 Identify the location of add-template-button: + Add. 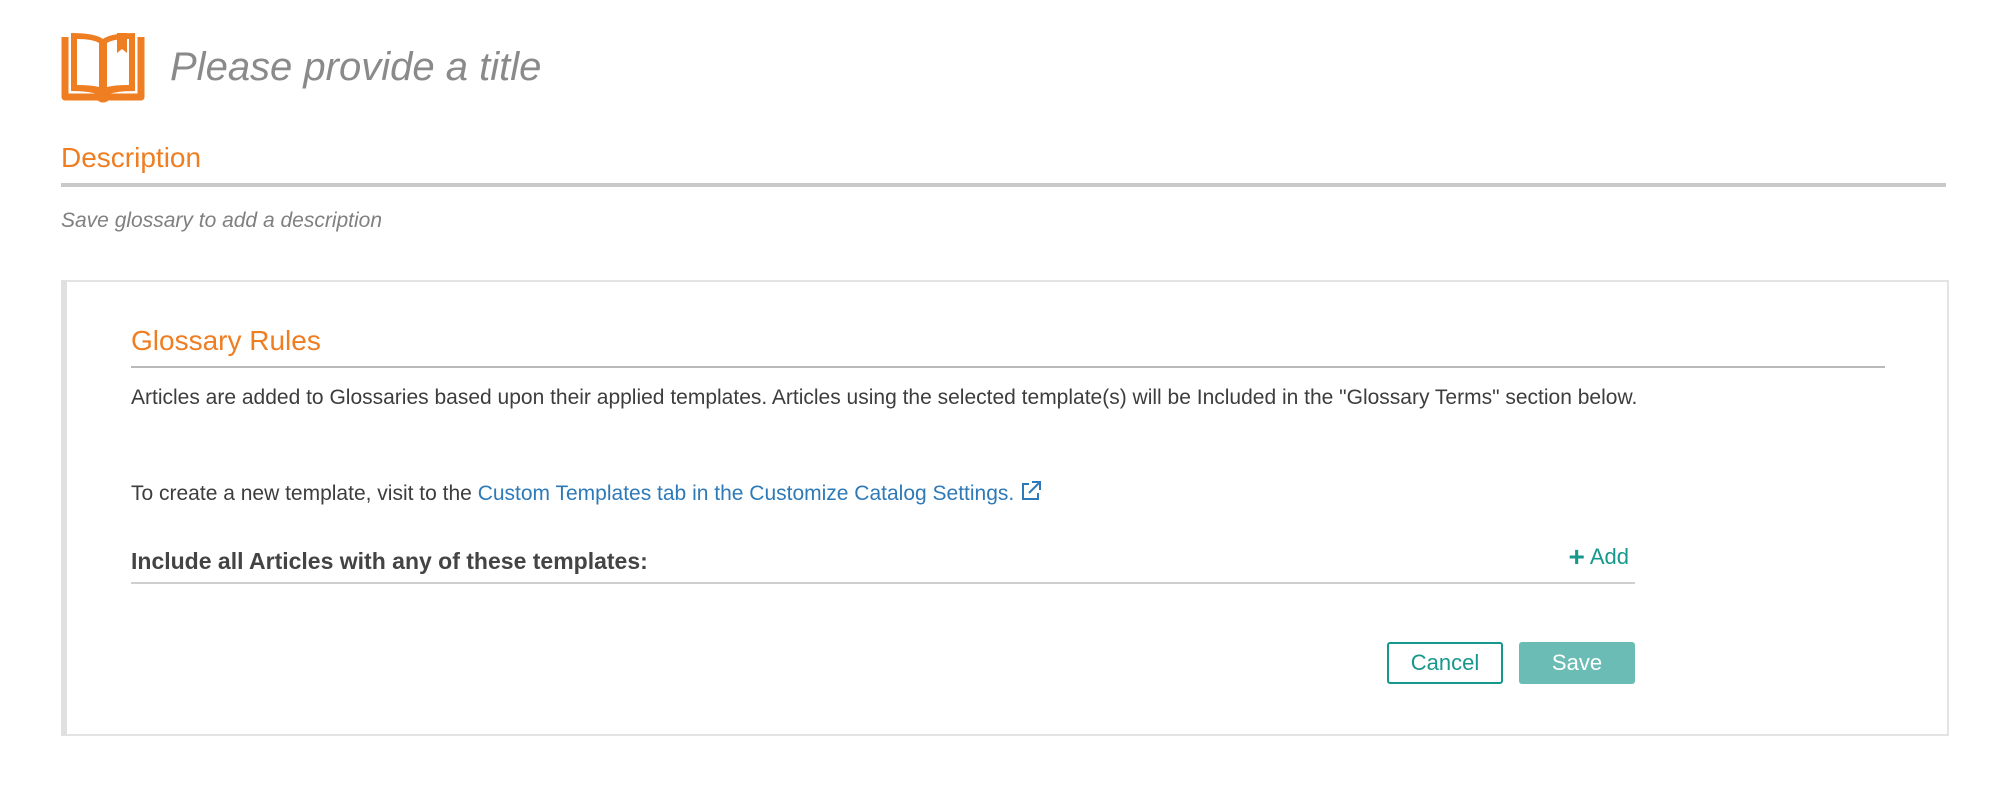
(1598, 556).